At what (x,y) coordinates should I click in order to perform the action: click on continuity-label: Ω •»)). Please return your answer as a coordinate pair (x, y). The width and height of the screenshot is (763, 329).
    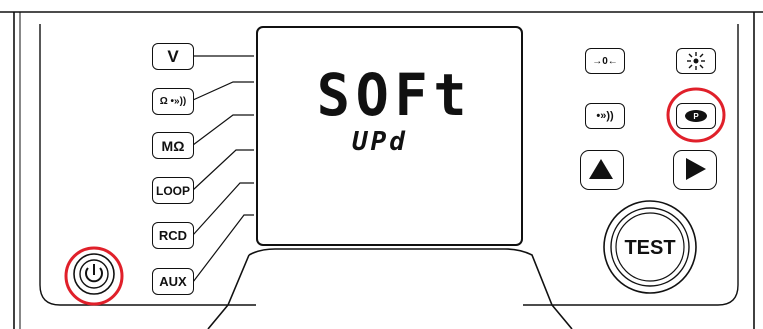
    Looking at the image, I should click on (173, 101).